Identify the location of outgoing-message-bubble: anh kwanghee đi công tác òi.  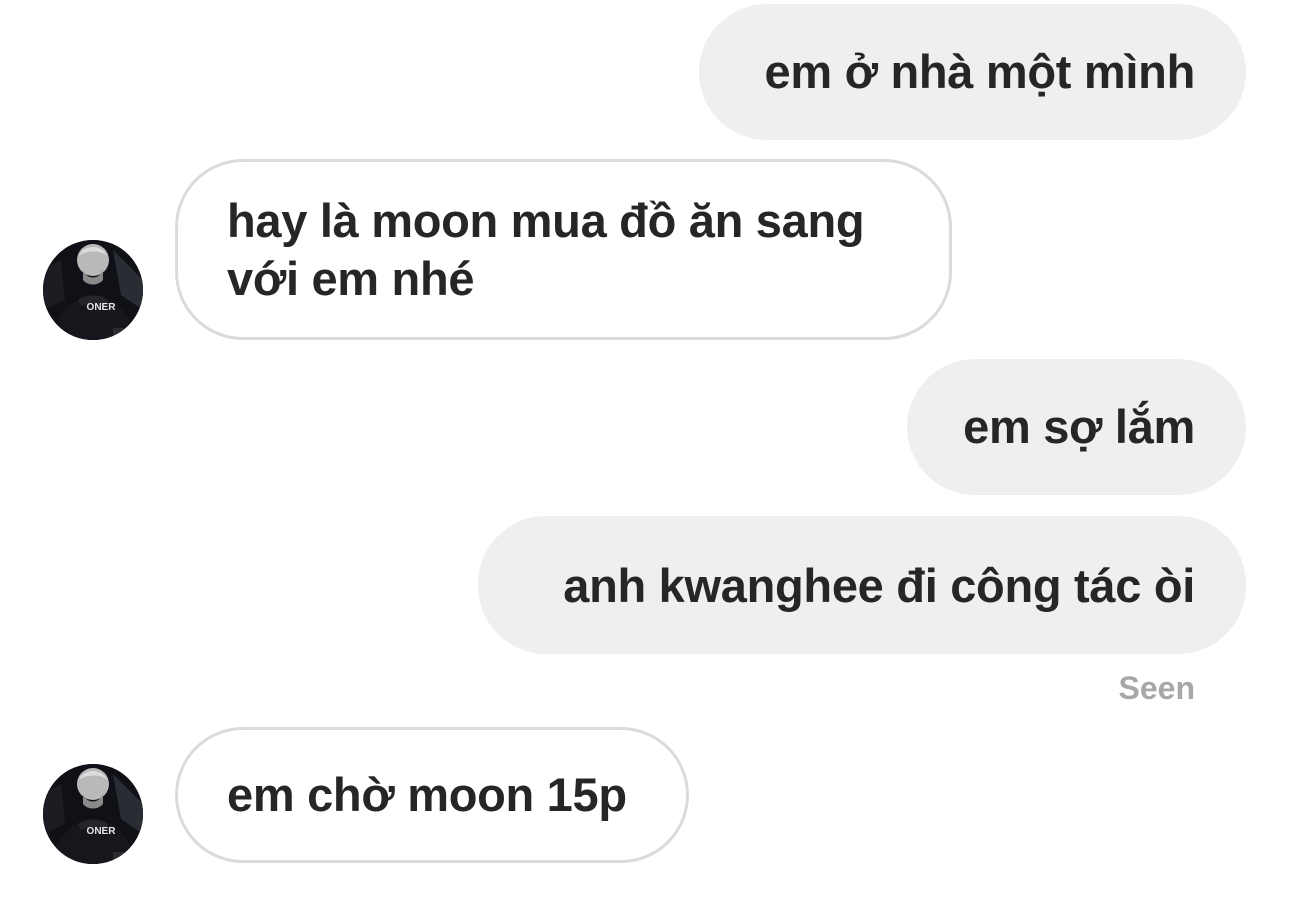
(862, 585).